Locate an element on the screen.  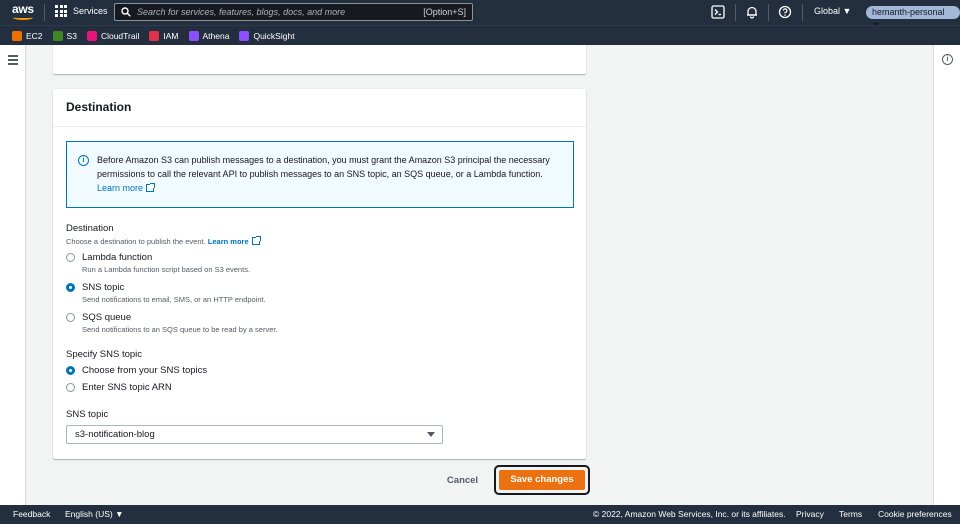
account-menu: hemanth-personal ▼ is located at coordinates (913, 18).